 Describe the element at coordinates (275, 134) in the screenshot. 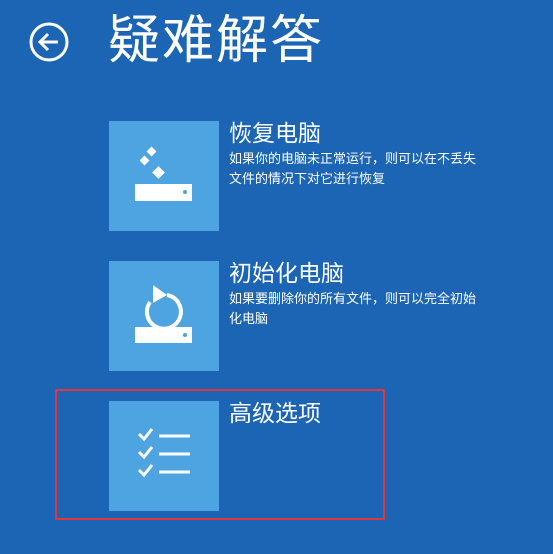

I see `reset-pc-title: 恢复电脑` at that location.